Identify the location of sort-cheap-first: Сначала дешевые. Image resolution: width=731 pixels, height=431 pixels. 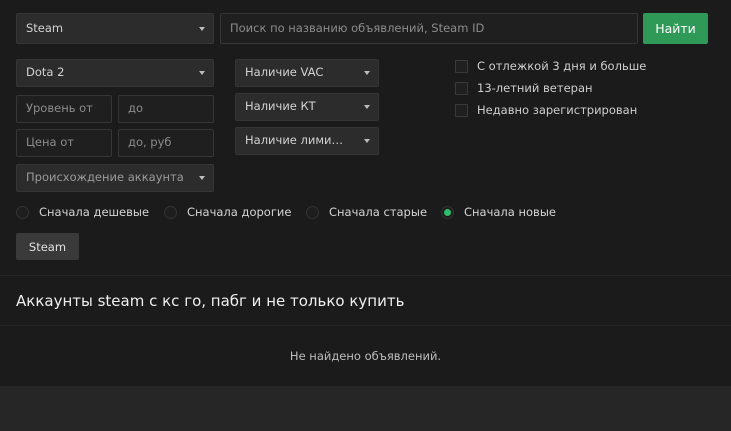
(82, 212).